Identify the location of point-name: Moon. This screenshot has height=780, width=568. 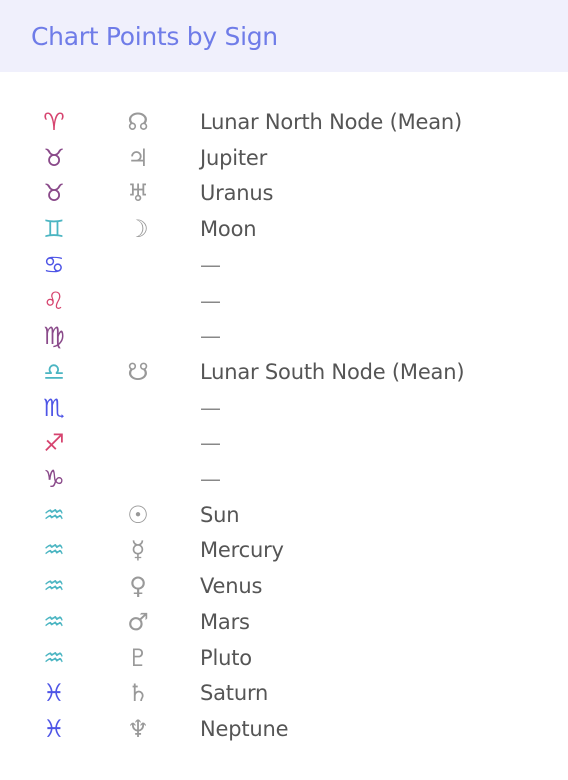
(228, 229).